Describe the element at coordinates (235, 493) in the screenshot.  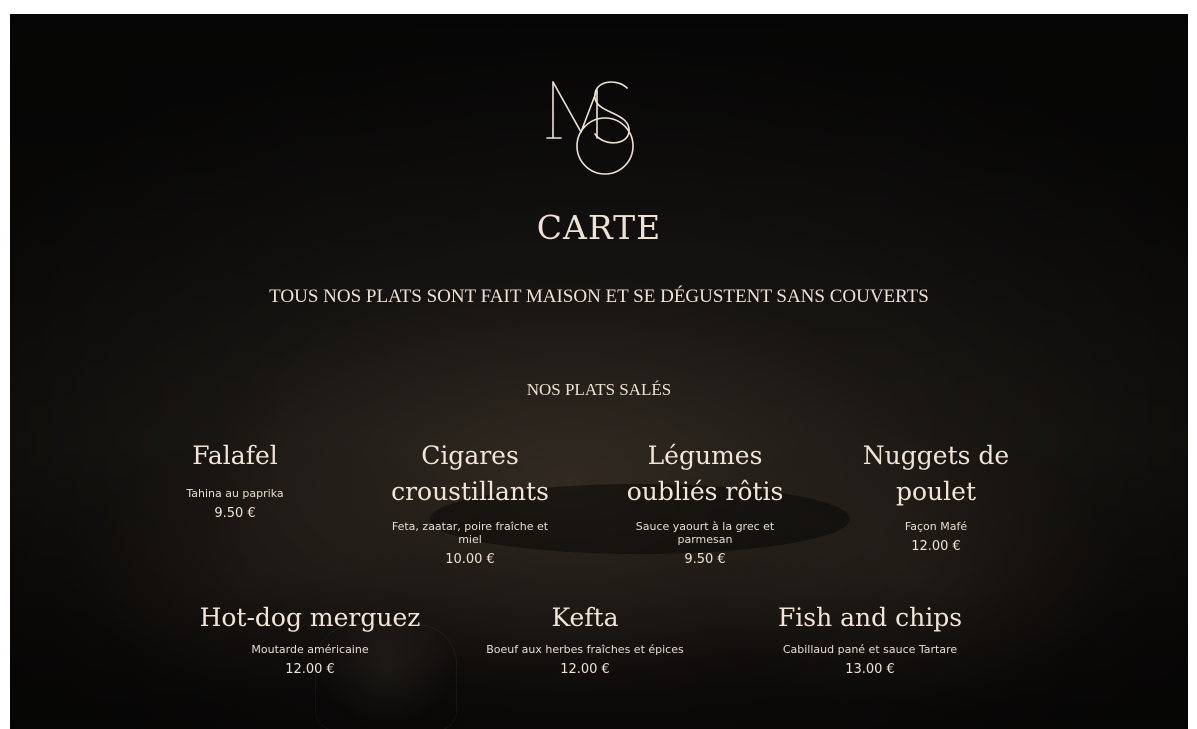
I see `dish-description: Tahina au paprika` at that location.